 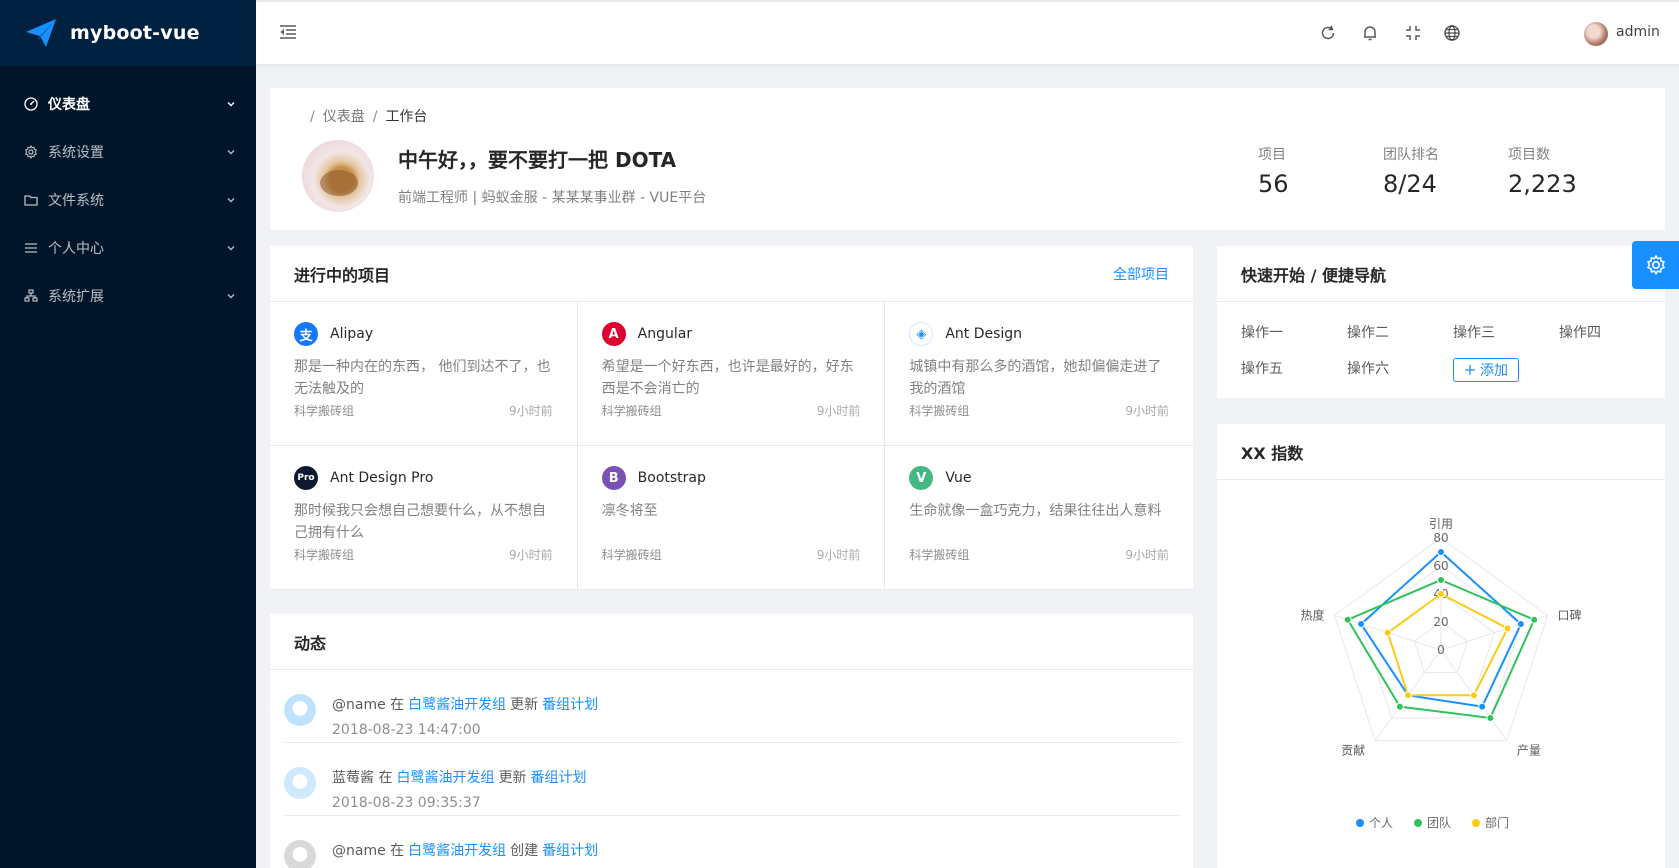 I want to click on quick-nav-link: 操作一, so click(x=1294, y=333).